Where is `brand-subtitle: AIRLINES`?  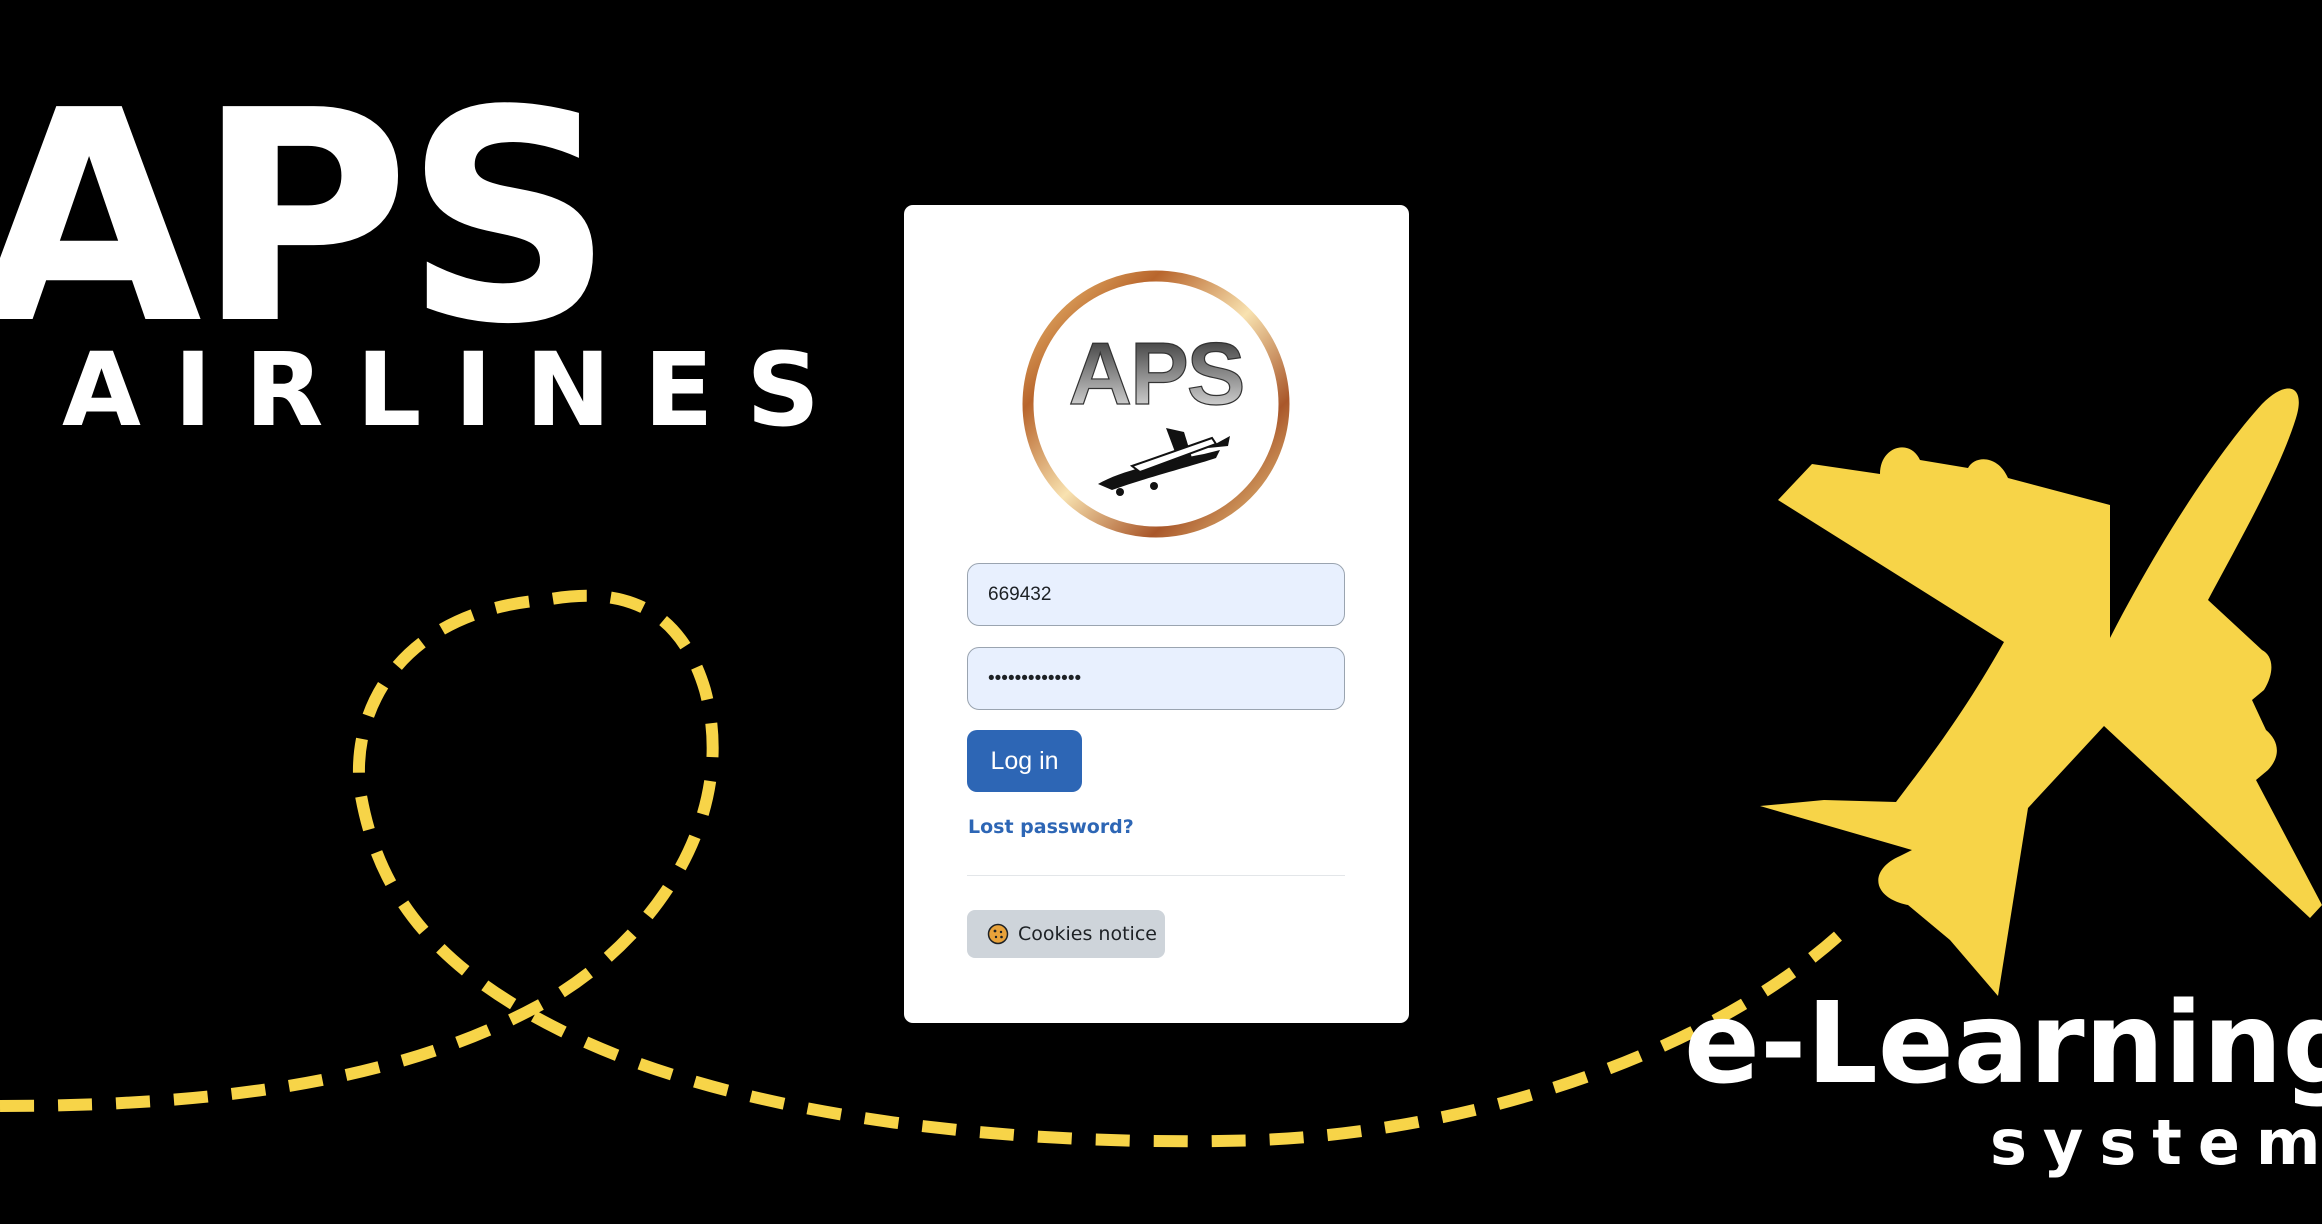
brand-subtitle: AIRLINES is located at coordinates (457, 390).